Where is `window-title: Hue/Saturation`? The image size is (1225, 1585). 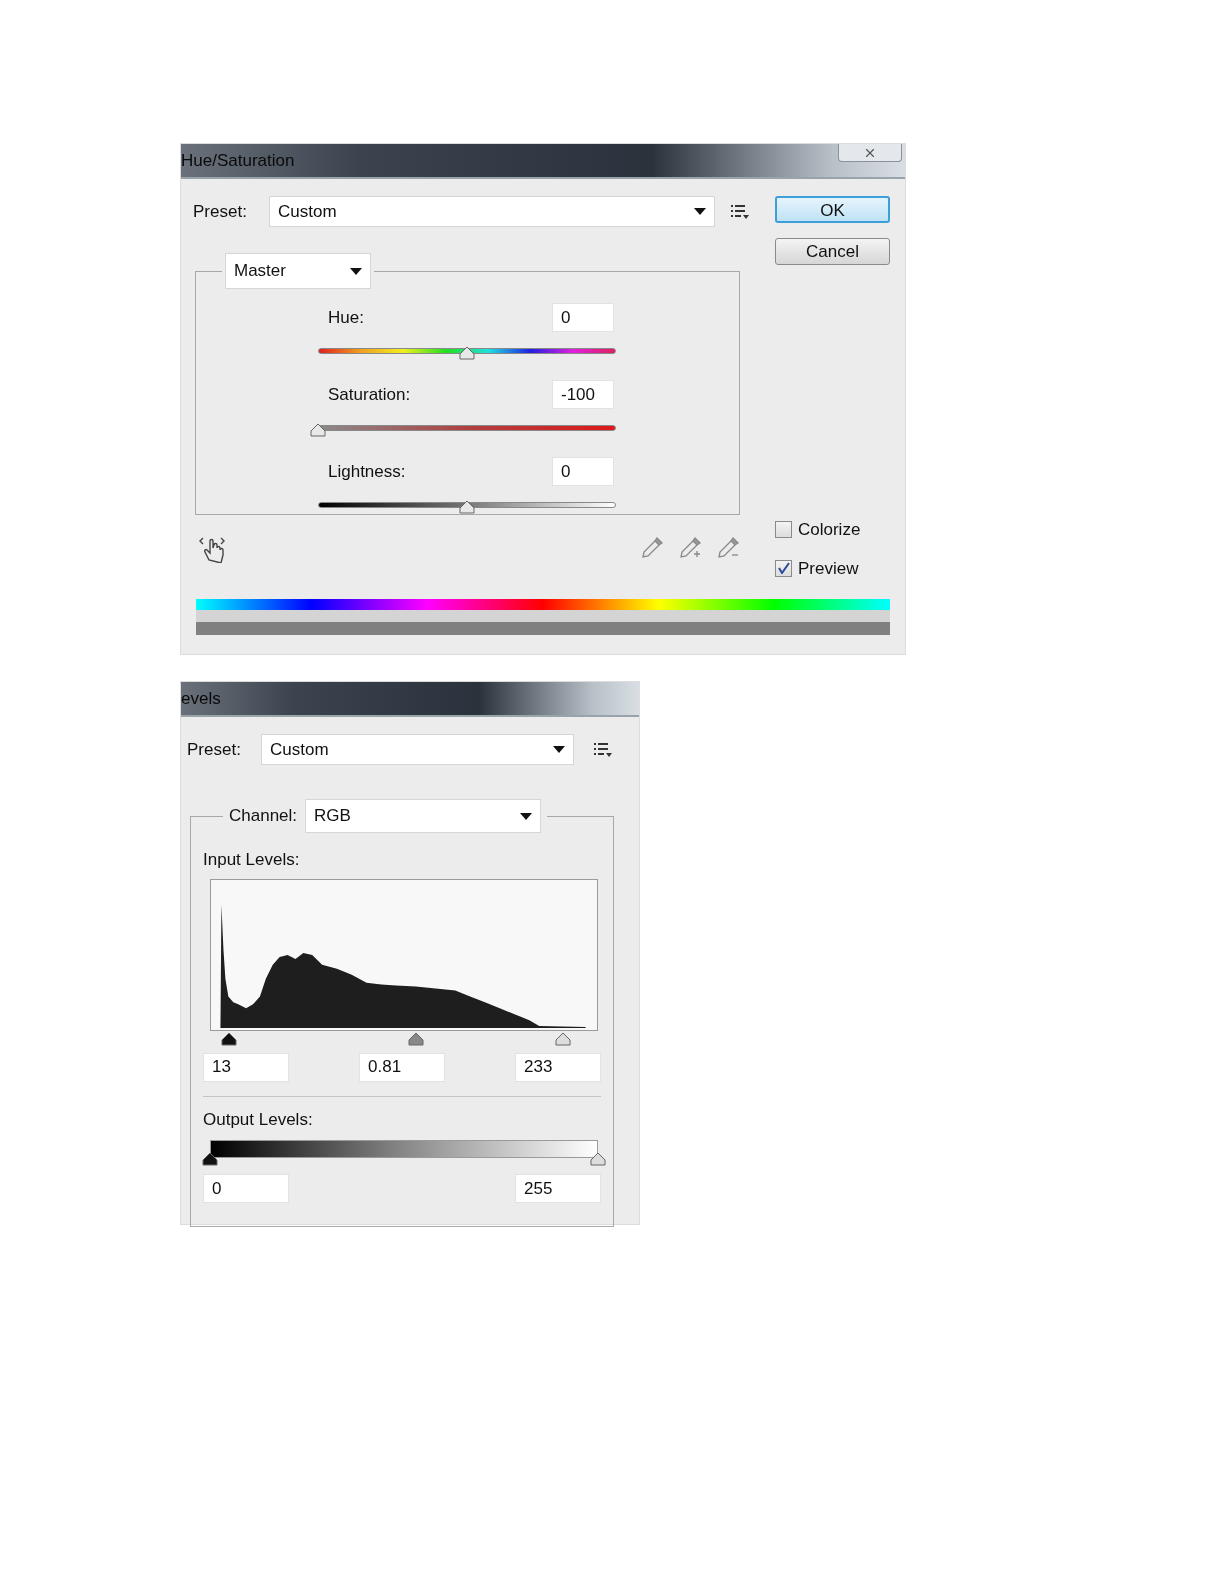
window-title: Hue/Saturation is located at coordinates (238, 160).